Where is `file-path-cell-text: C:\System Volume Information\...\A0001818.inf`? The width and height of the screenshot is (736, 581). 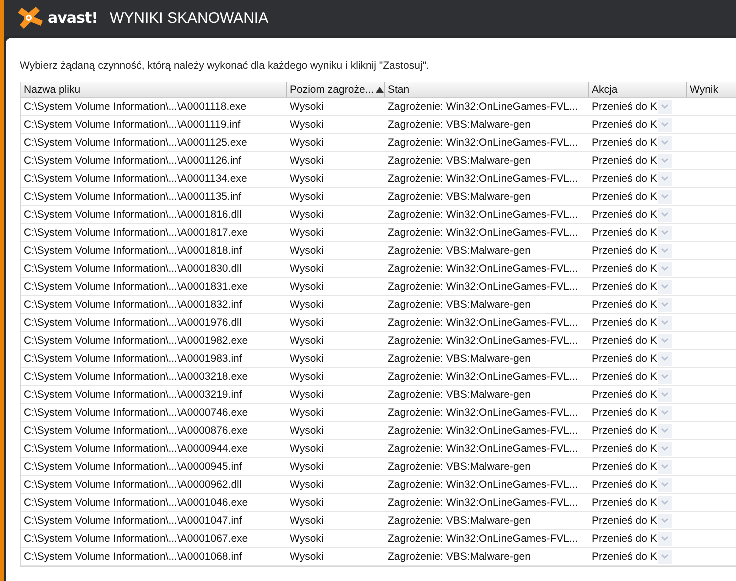 file-path-cell-text: C:\System Volume Information\...\A0001818.inf is located at coordinates (133, 251).